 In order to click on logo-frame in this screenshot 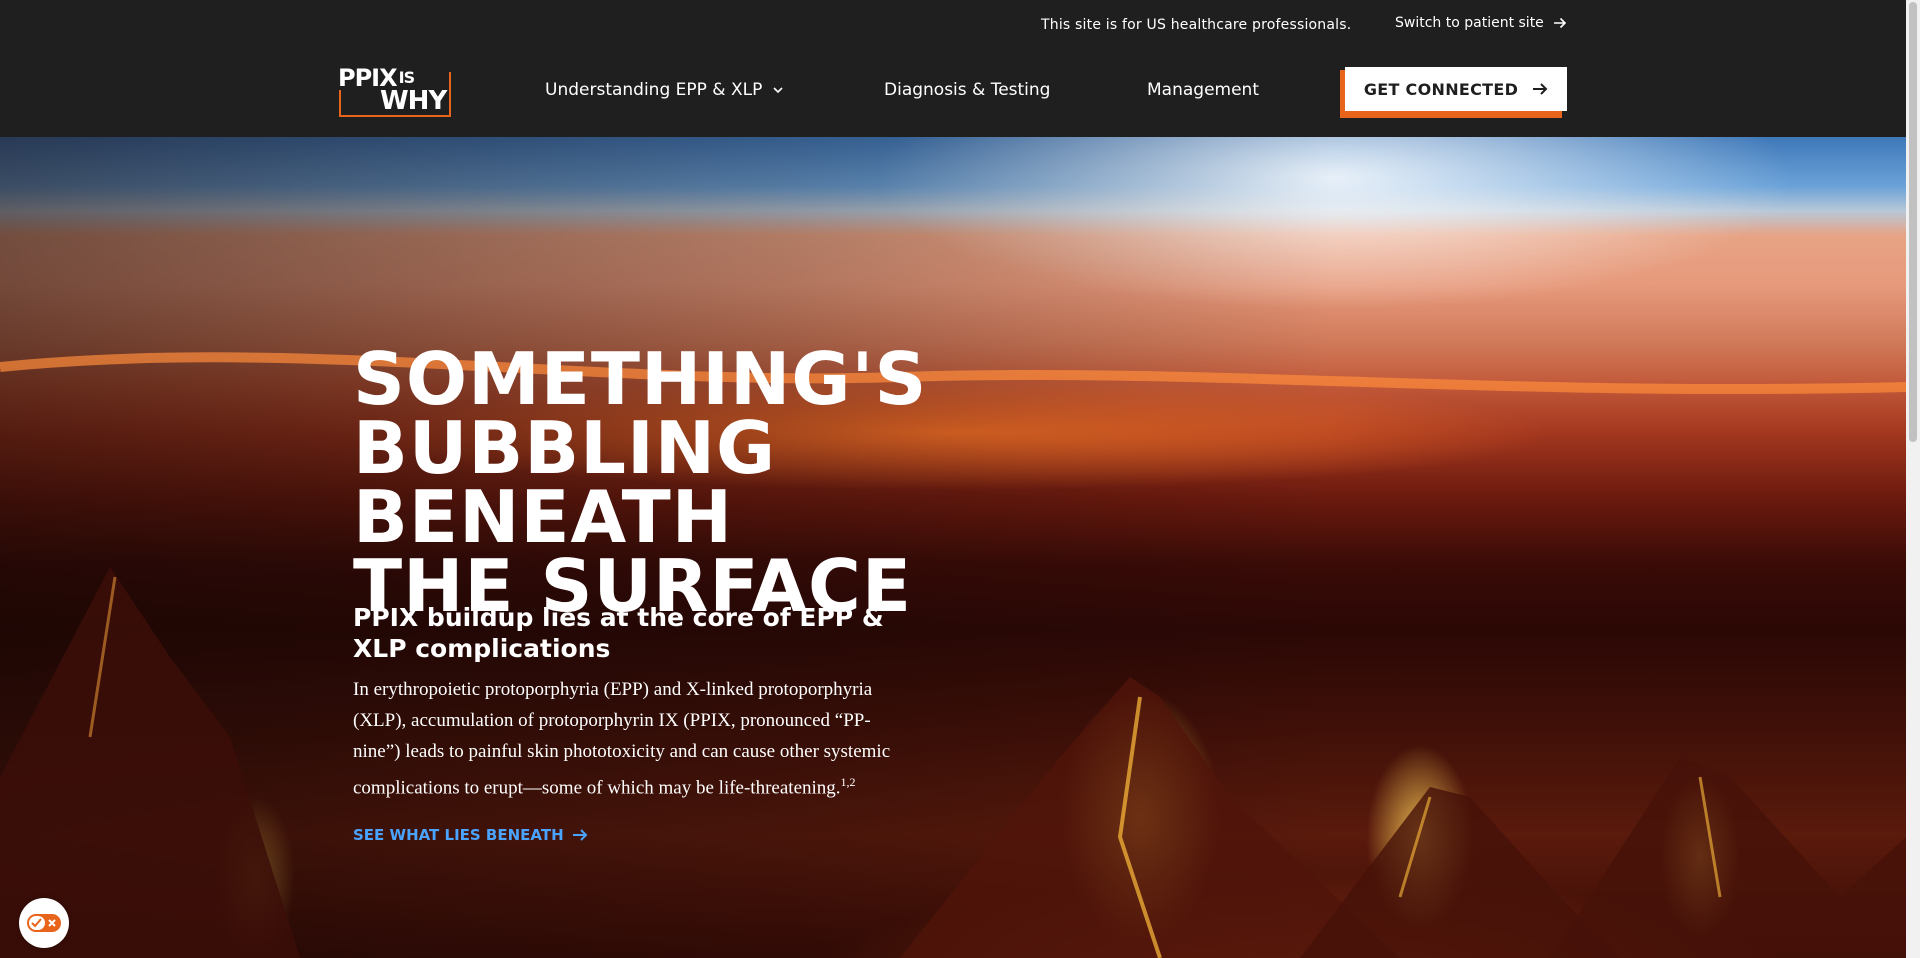, I will do `click(395, 94)`.